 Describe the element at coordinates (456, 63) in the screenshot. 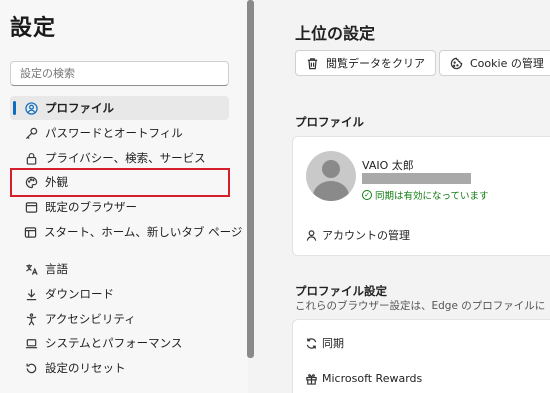

I see `cookie-icon` at that location.